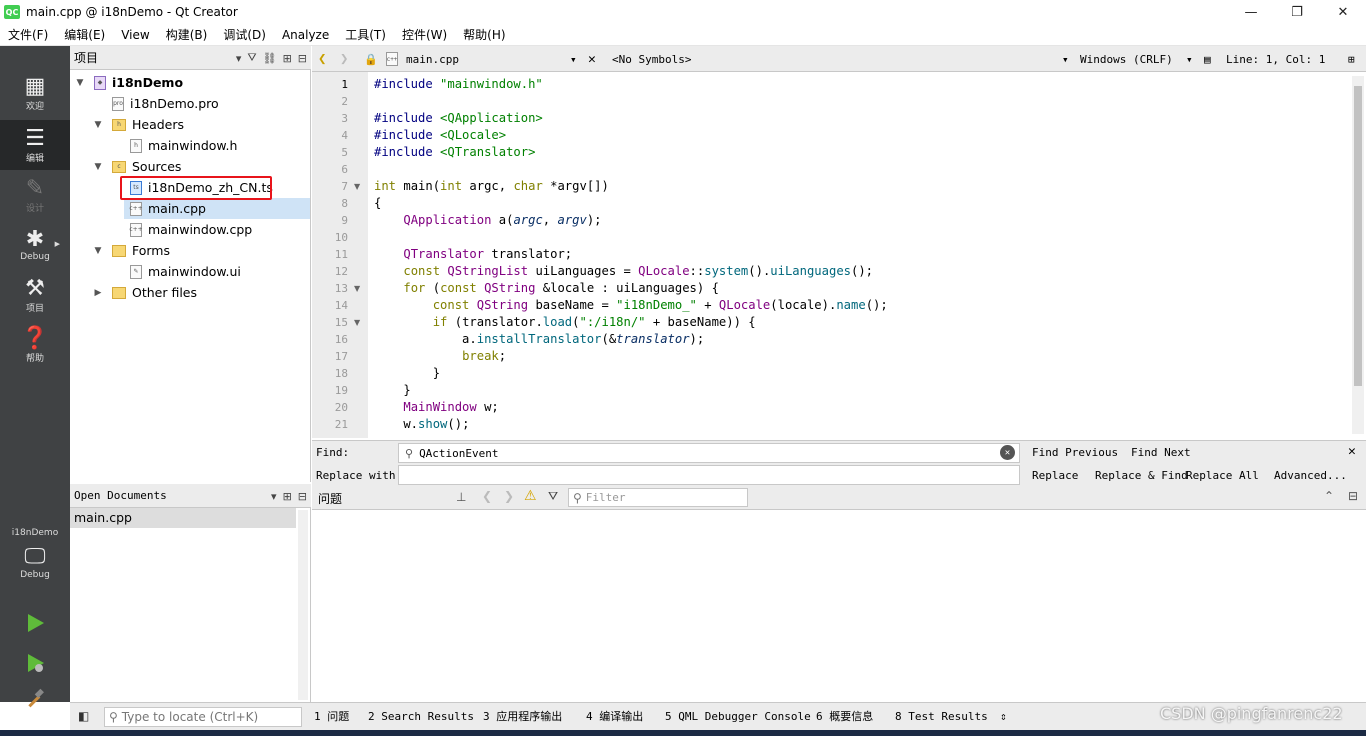  I want to click on split-editor-icon: ⊞, so click(1351, 59).